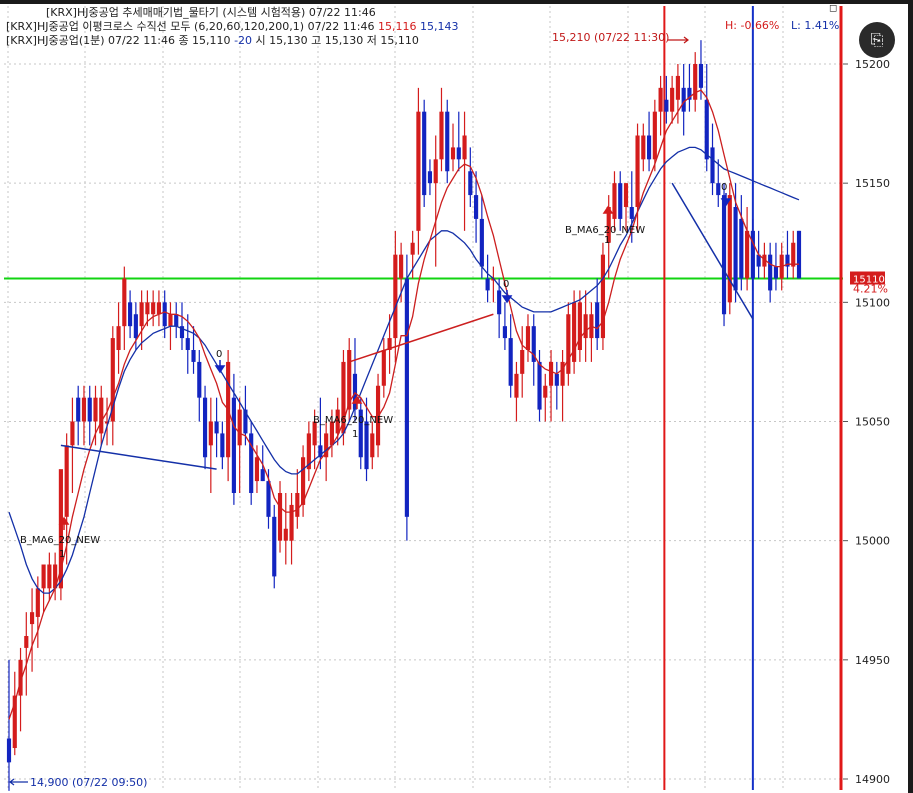 Image resolution: width=913 pixels, height=793 pixels. I want to click on corner-maximize-icon: ◻, so click(833, 8).